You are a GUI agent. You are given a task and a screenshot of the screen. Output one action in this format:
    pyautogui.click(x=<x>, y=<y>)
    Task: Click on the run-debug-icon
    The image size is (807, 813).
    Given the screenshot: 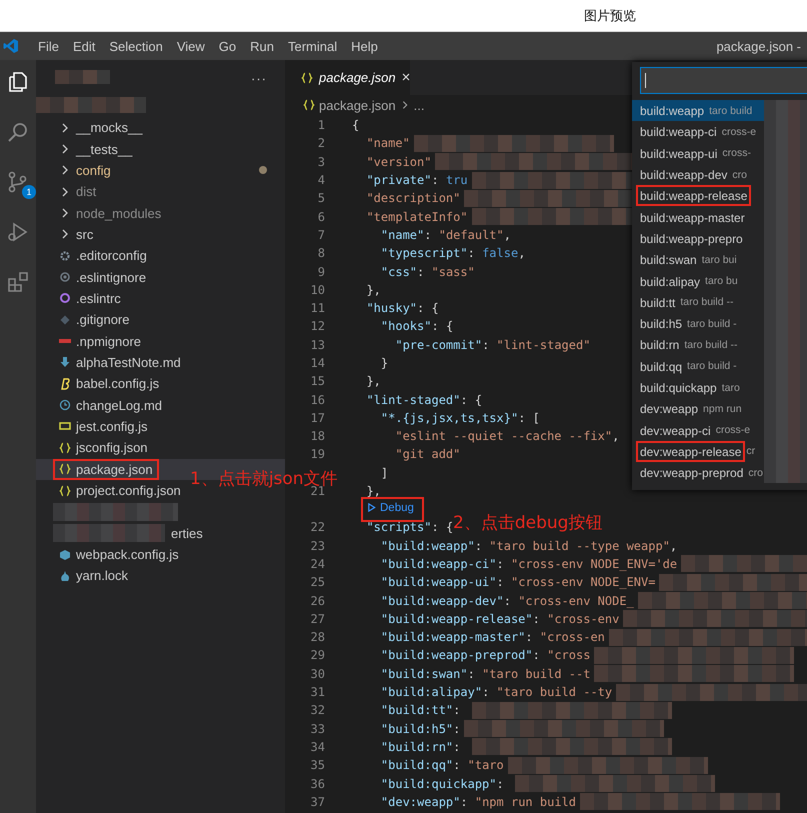 What is the action you would take?
    pyautogui.click(x=18, y=232)
    